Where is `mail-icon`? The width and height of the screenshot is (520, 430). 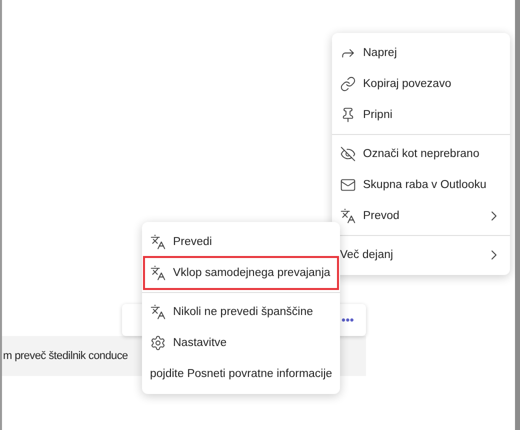
mail-icon is located at coordinates (348, 185).